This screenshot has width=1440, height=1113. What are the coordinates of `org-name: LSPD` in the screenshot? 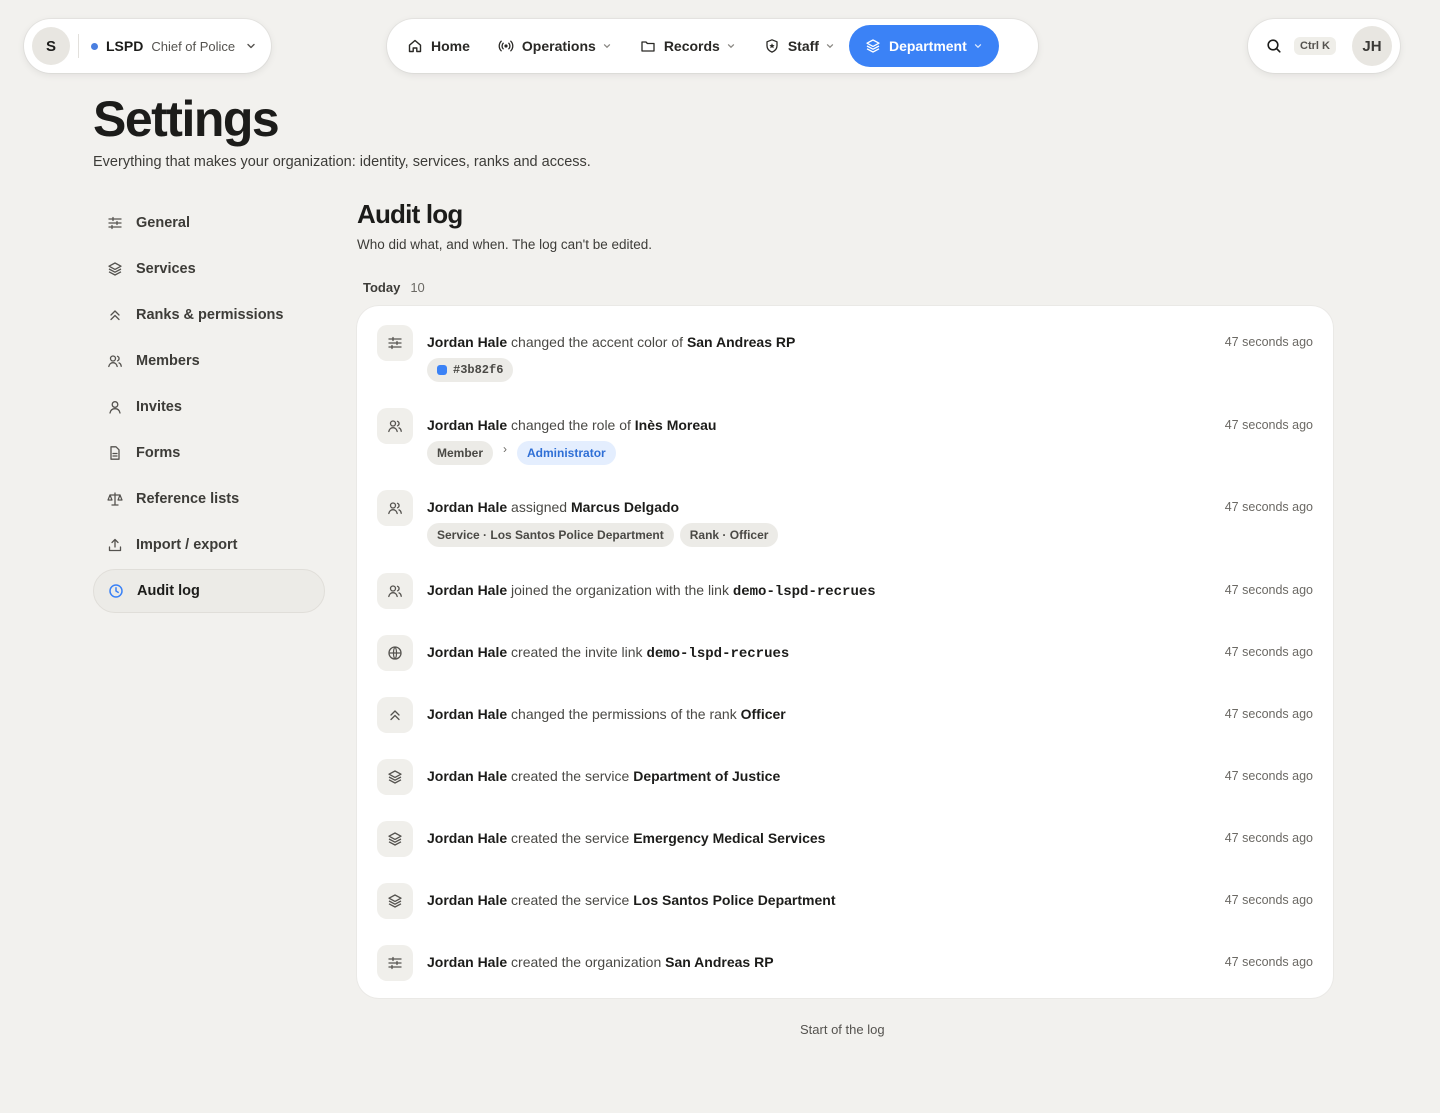 It's located at (125, 46).